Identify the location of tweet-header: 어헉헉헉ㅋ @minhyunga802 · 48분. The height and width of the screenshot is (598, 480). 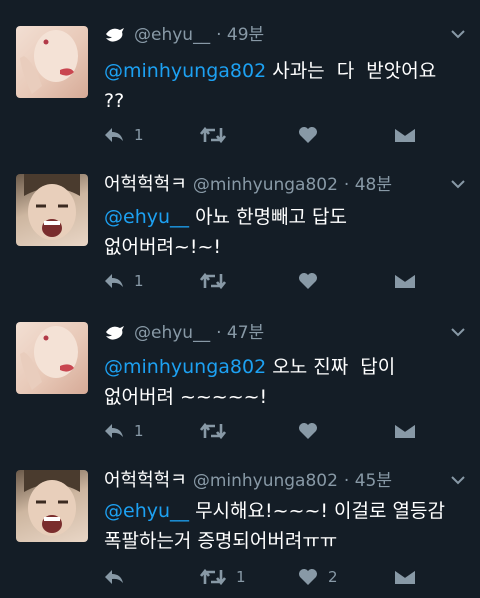
(248, 185).